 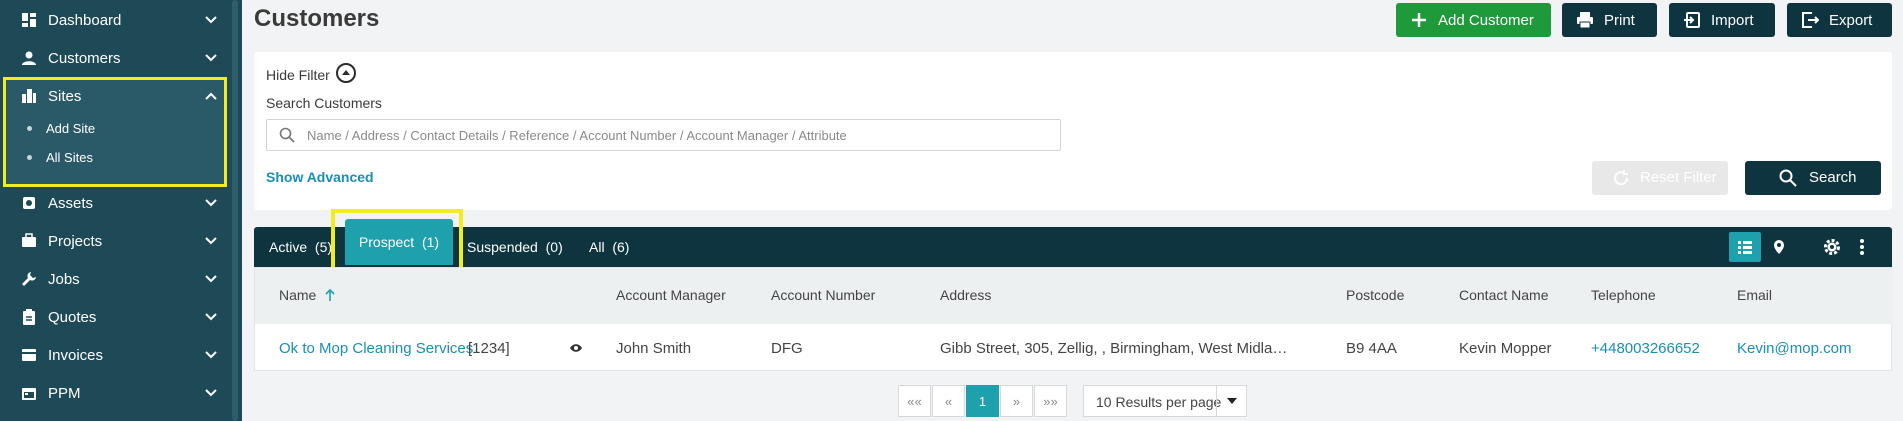 I want to click on results-per-page-select: 10 Results per page, so click(x=1165, y=401).